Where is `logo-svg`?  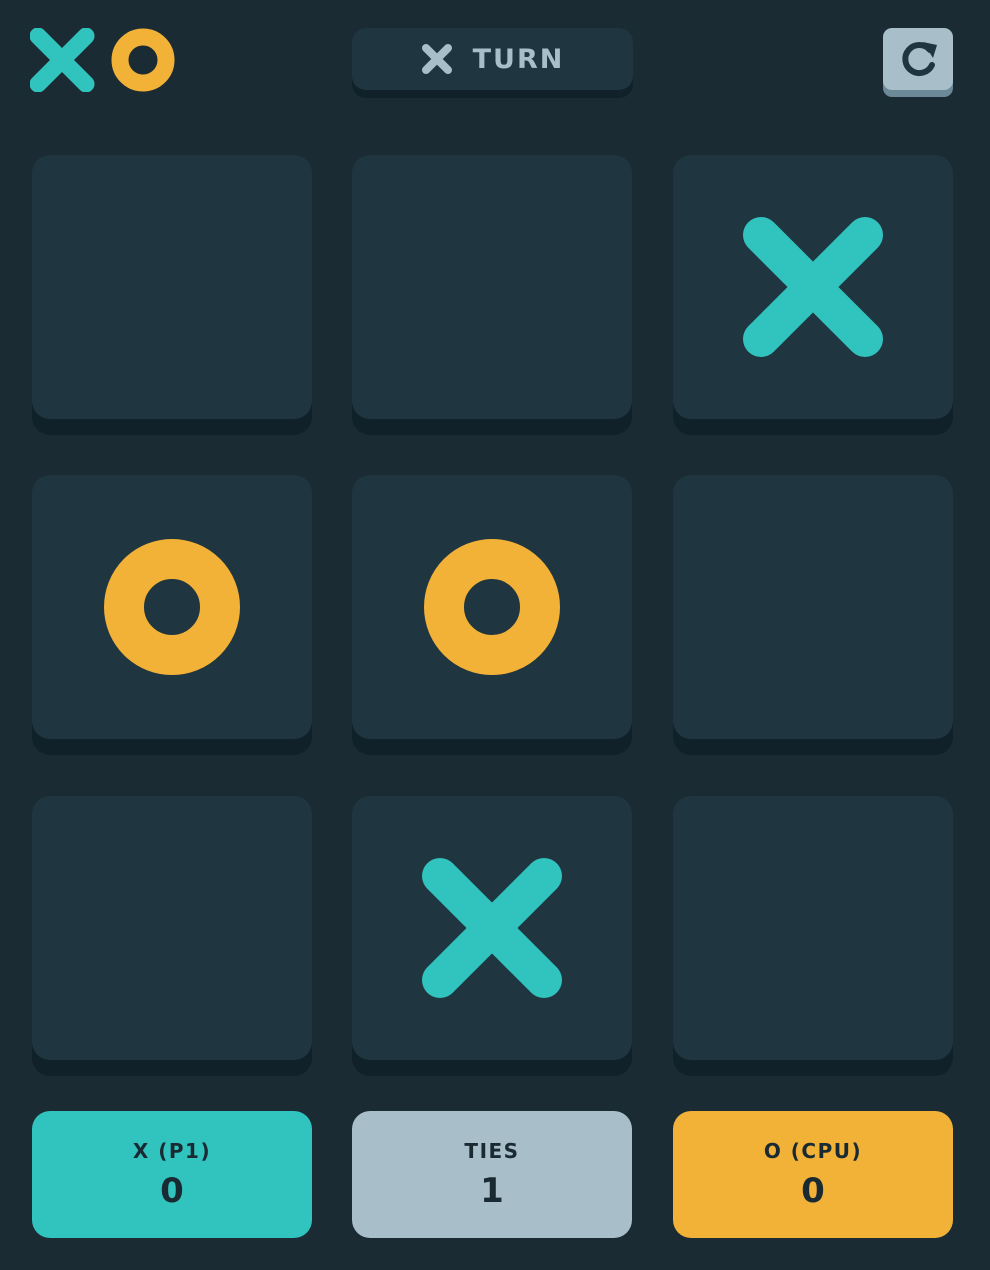
logo-svg is located at coordinates (102, 60).